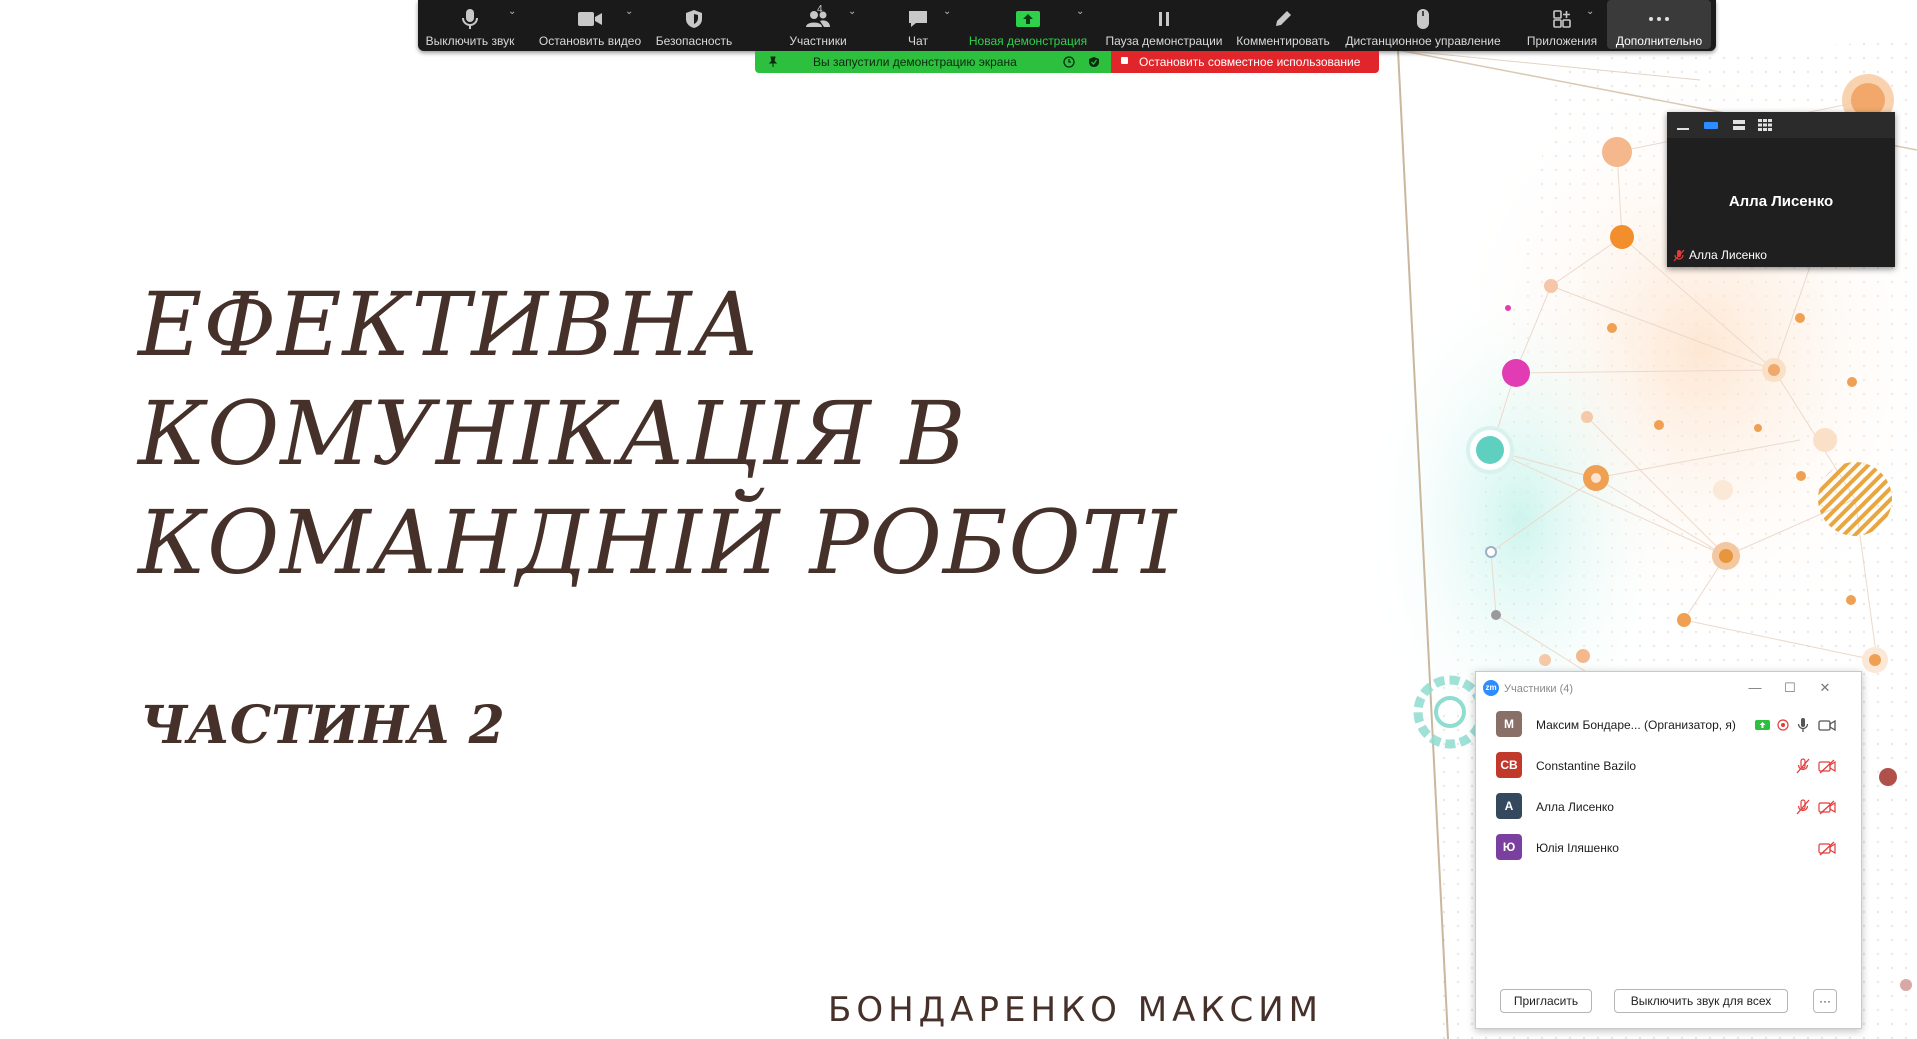  What do you see at coordinates (820, 9) in the screenshot?
I see `participants-count-badge: 4` at bounding box center [820, 9].